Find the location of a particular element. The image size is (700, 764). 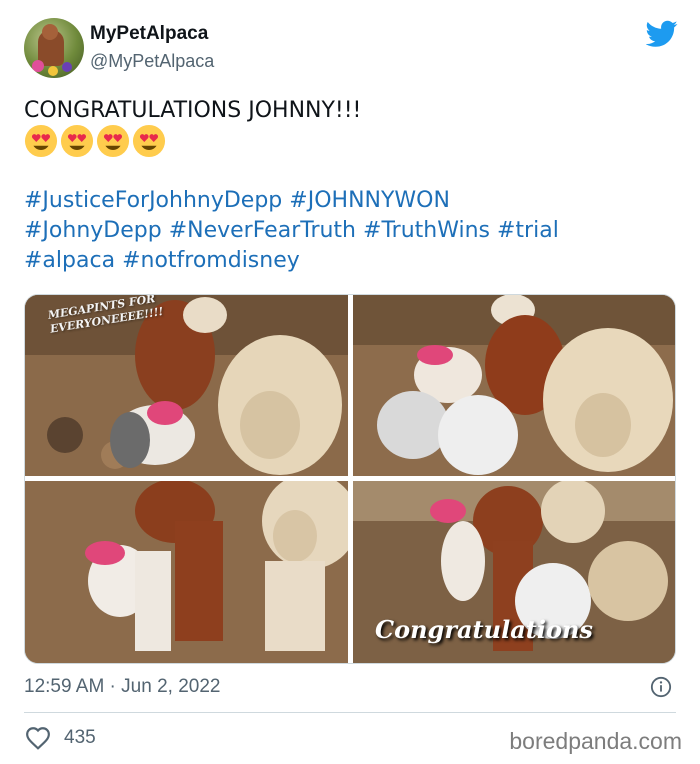

like-count: 435 is located at coordinates (80, 737).